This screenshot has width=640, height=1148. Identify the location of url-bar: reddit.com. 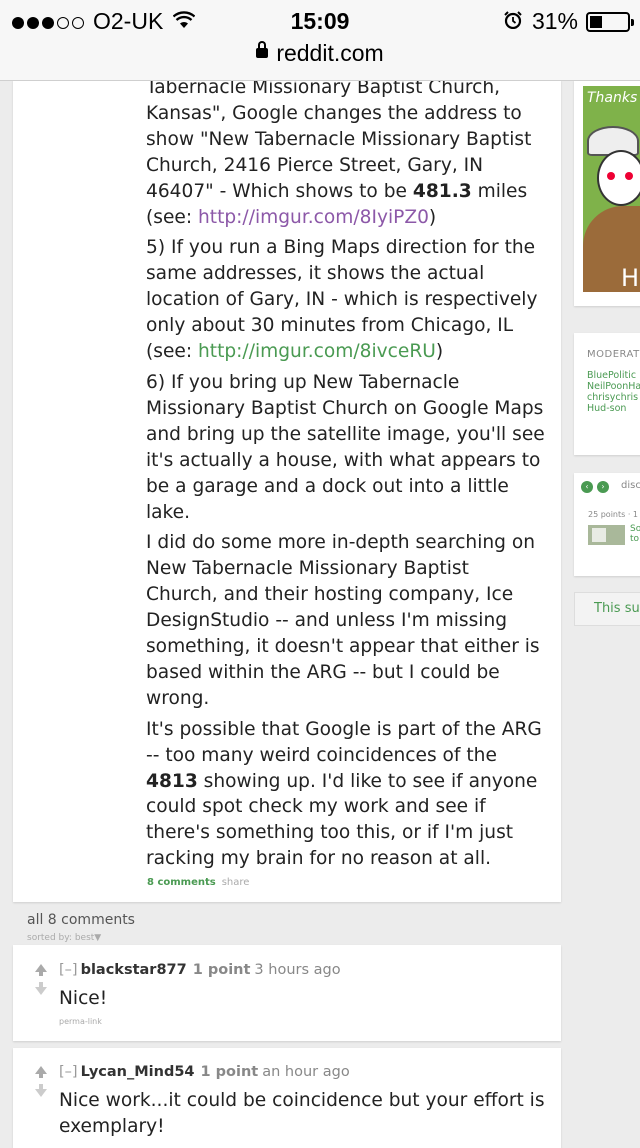
(320, 53).